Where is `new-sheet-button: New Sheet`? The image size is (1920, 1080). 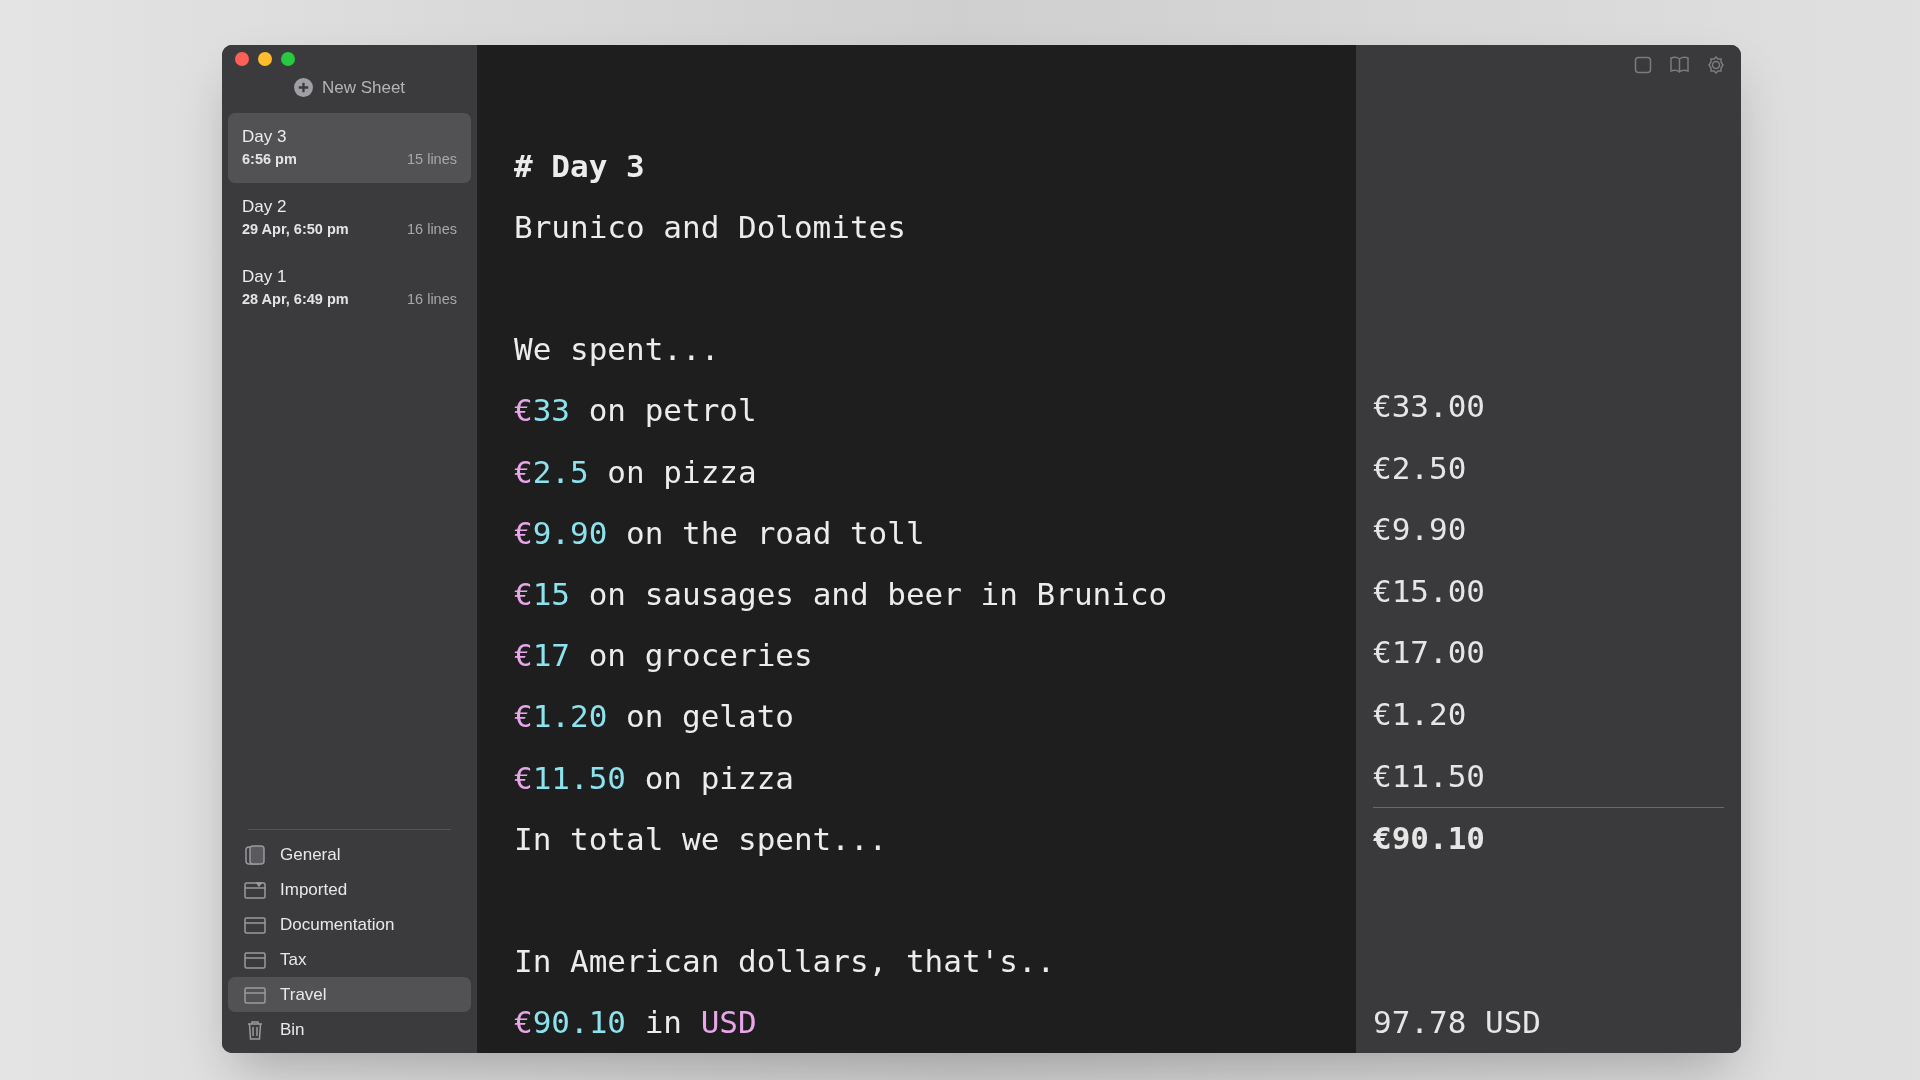 new-sheet-button: New Sheet is located at coordinates (349, 88).